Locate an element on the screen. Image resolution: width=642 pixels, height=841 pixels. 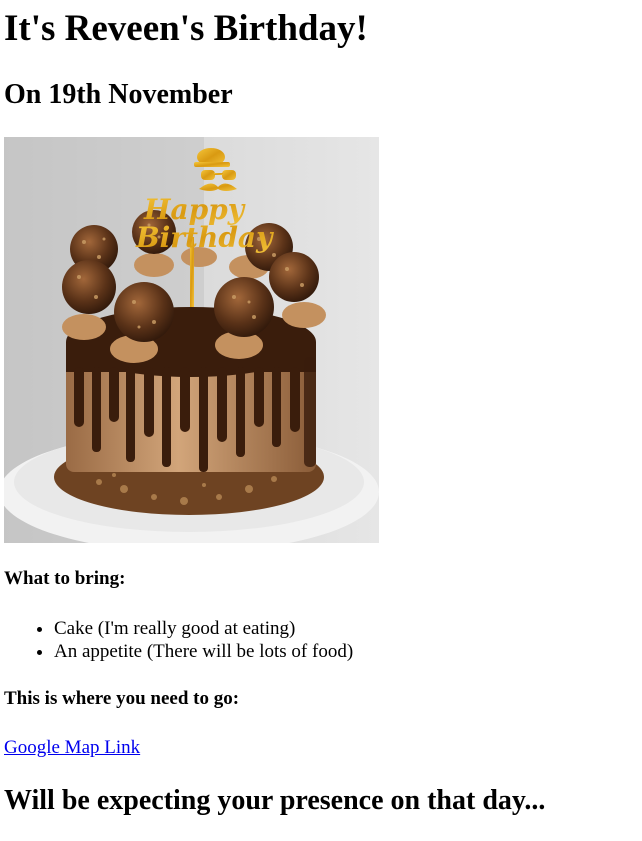
event-date: On 19th November is located at coordinates (118, 94).